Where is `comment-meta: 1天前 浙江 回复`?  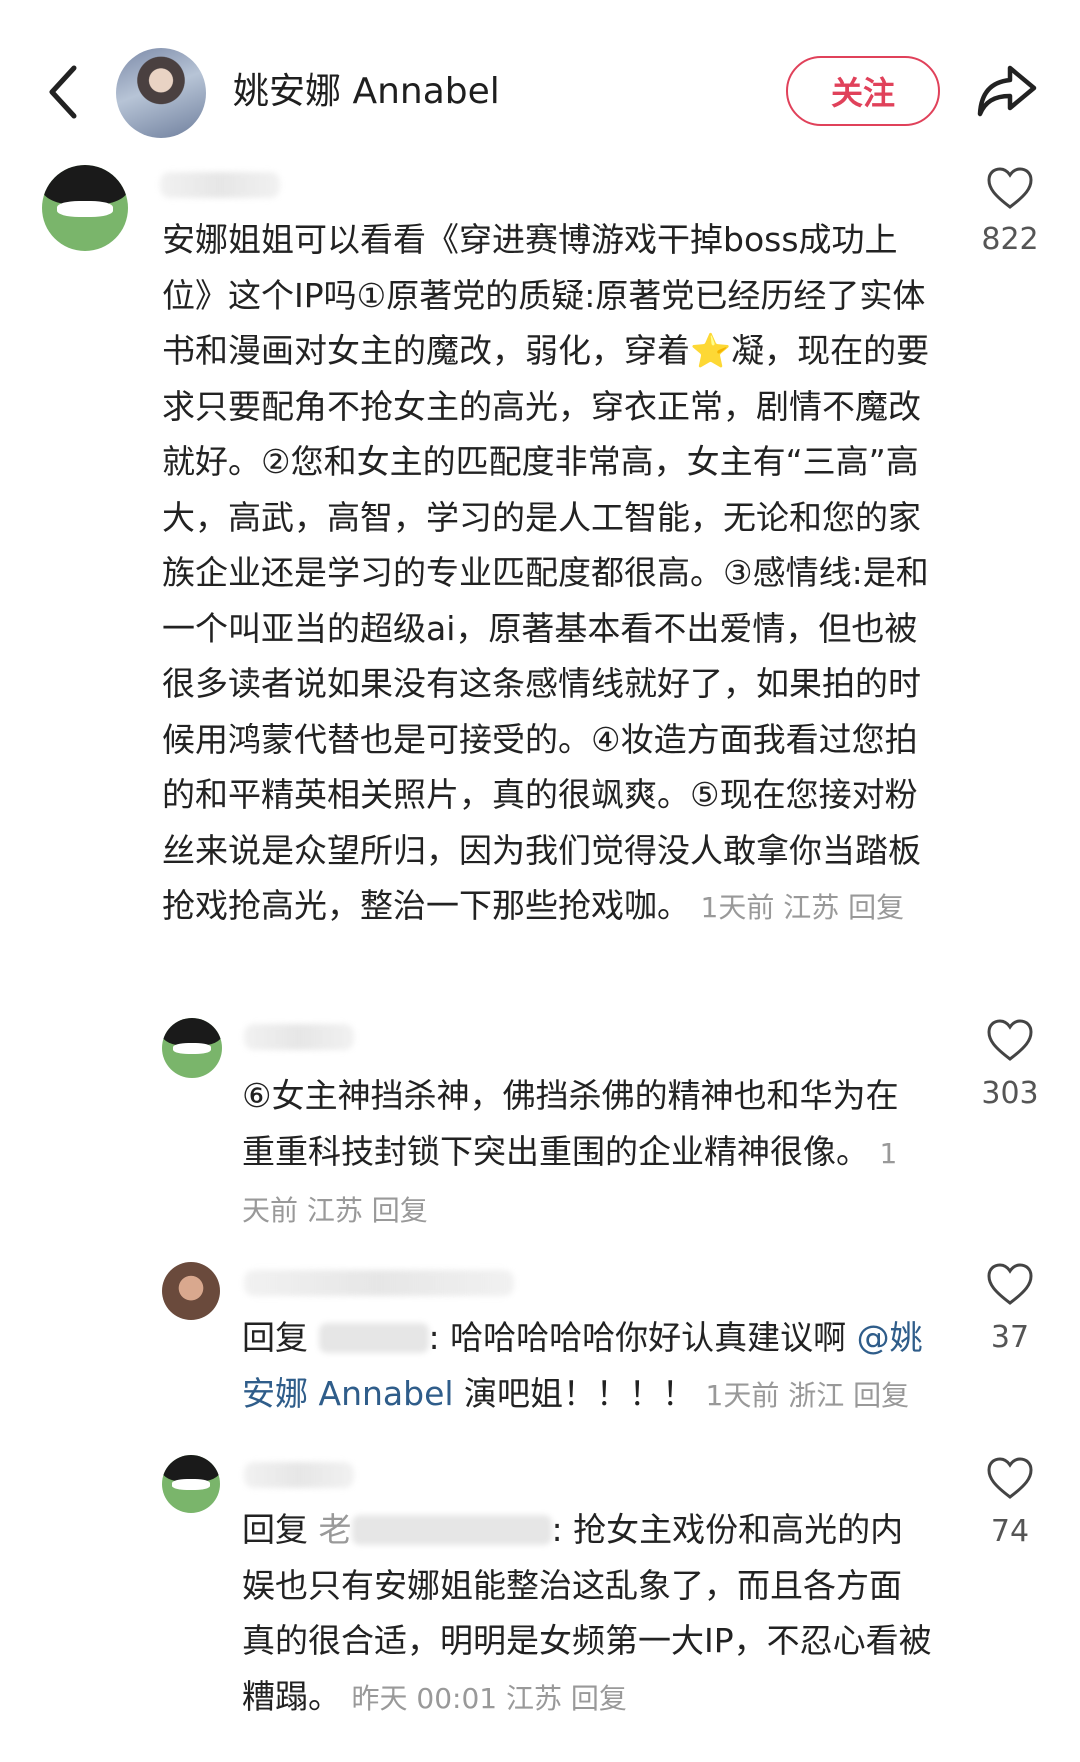
comment-meta: 1天前 浙江 回复 is located at coordinates (808, 1395).